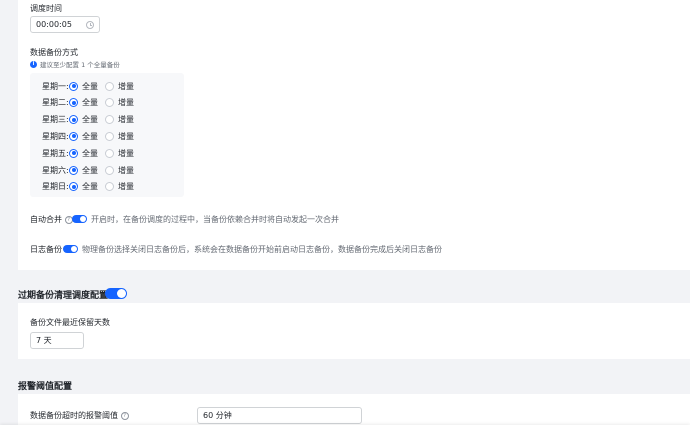 This screenshot has height=441, width=690. I want to click on expired-cleanup-card: 备份文件最近保留天数 7 天, so click(354, 331).